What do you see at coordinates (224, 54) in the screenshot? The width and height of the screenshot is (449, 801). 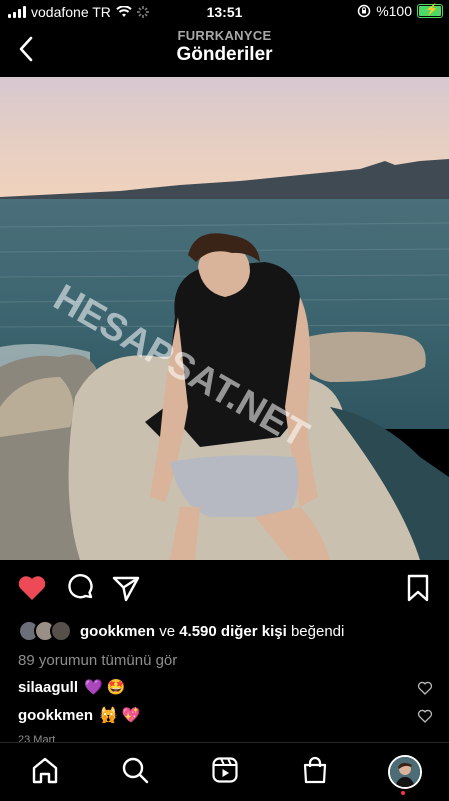 I see `page-title: Gönderiler` at bounding box center [224, 54].